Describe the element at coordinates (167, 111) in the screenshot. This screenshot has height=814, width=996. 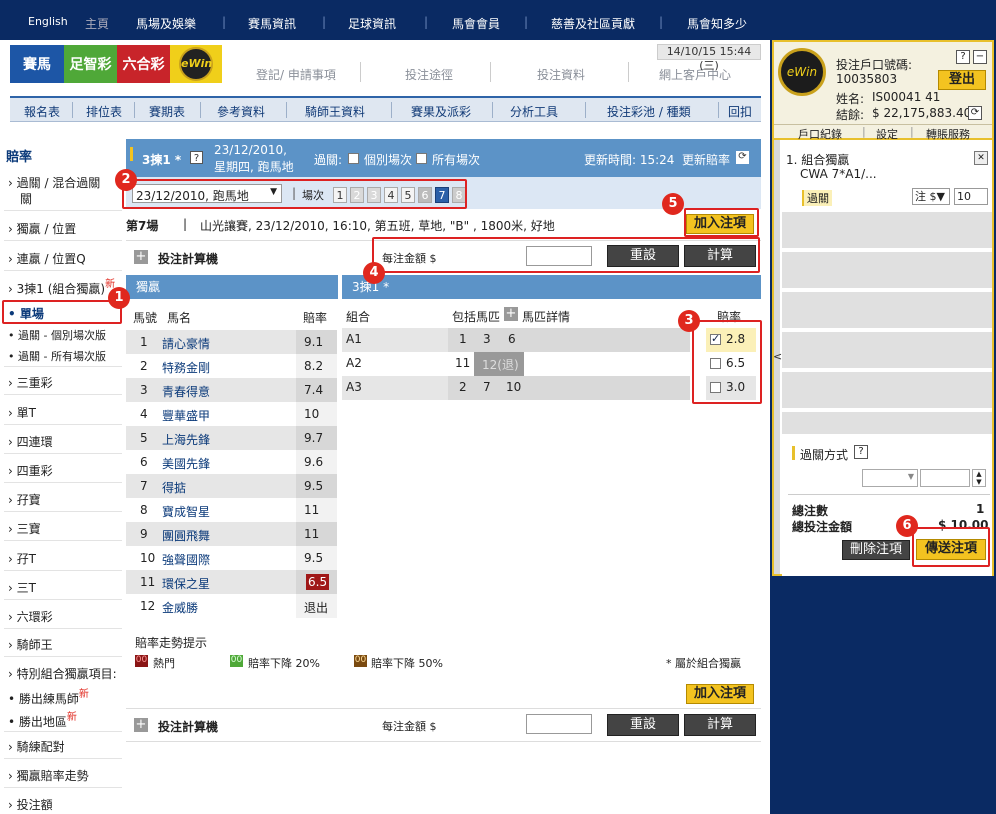
I see `menu-fixtures: 賽期表` at that location.